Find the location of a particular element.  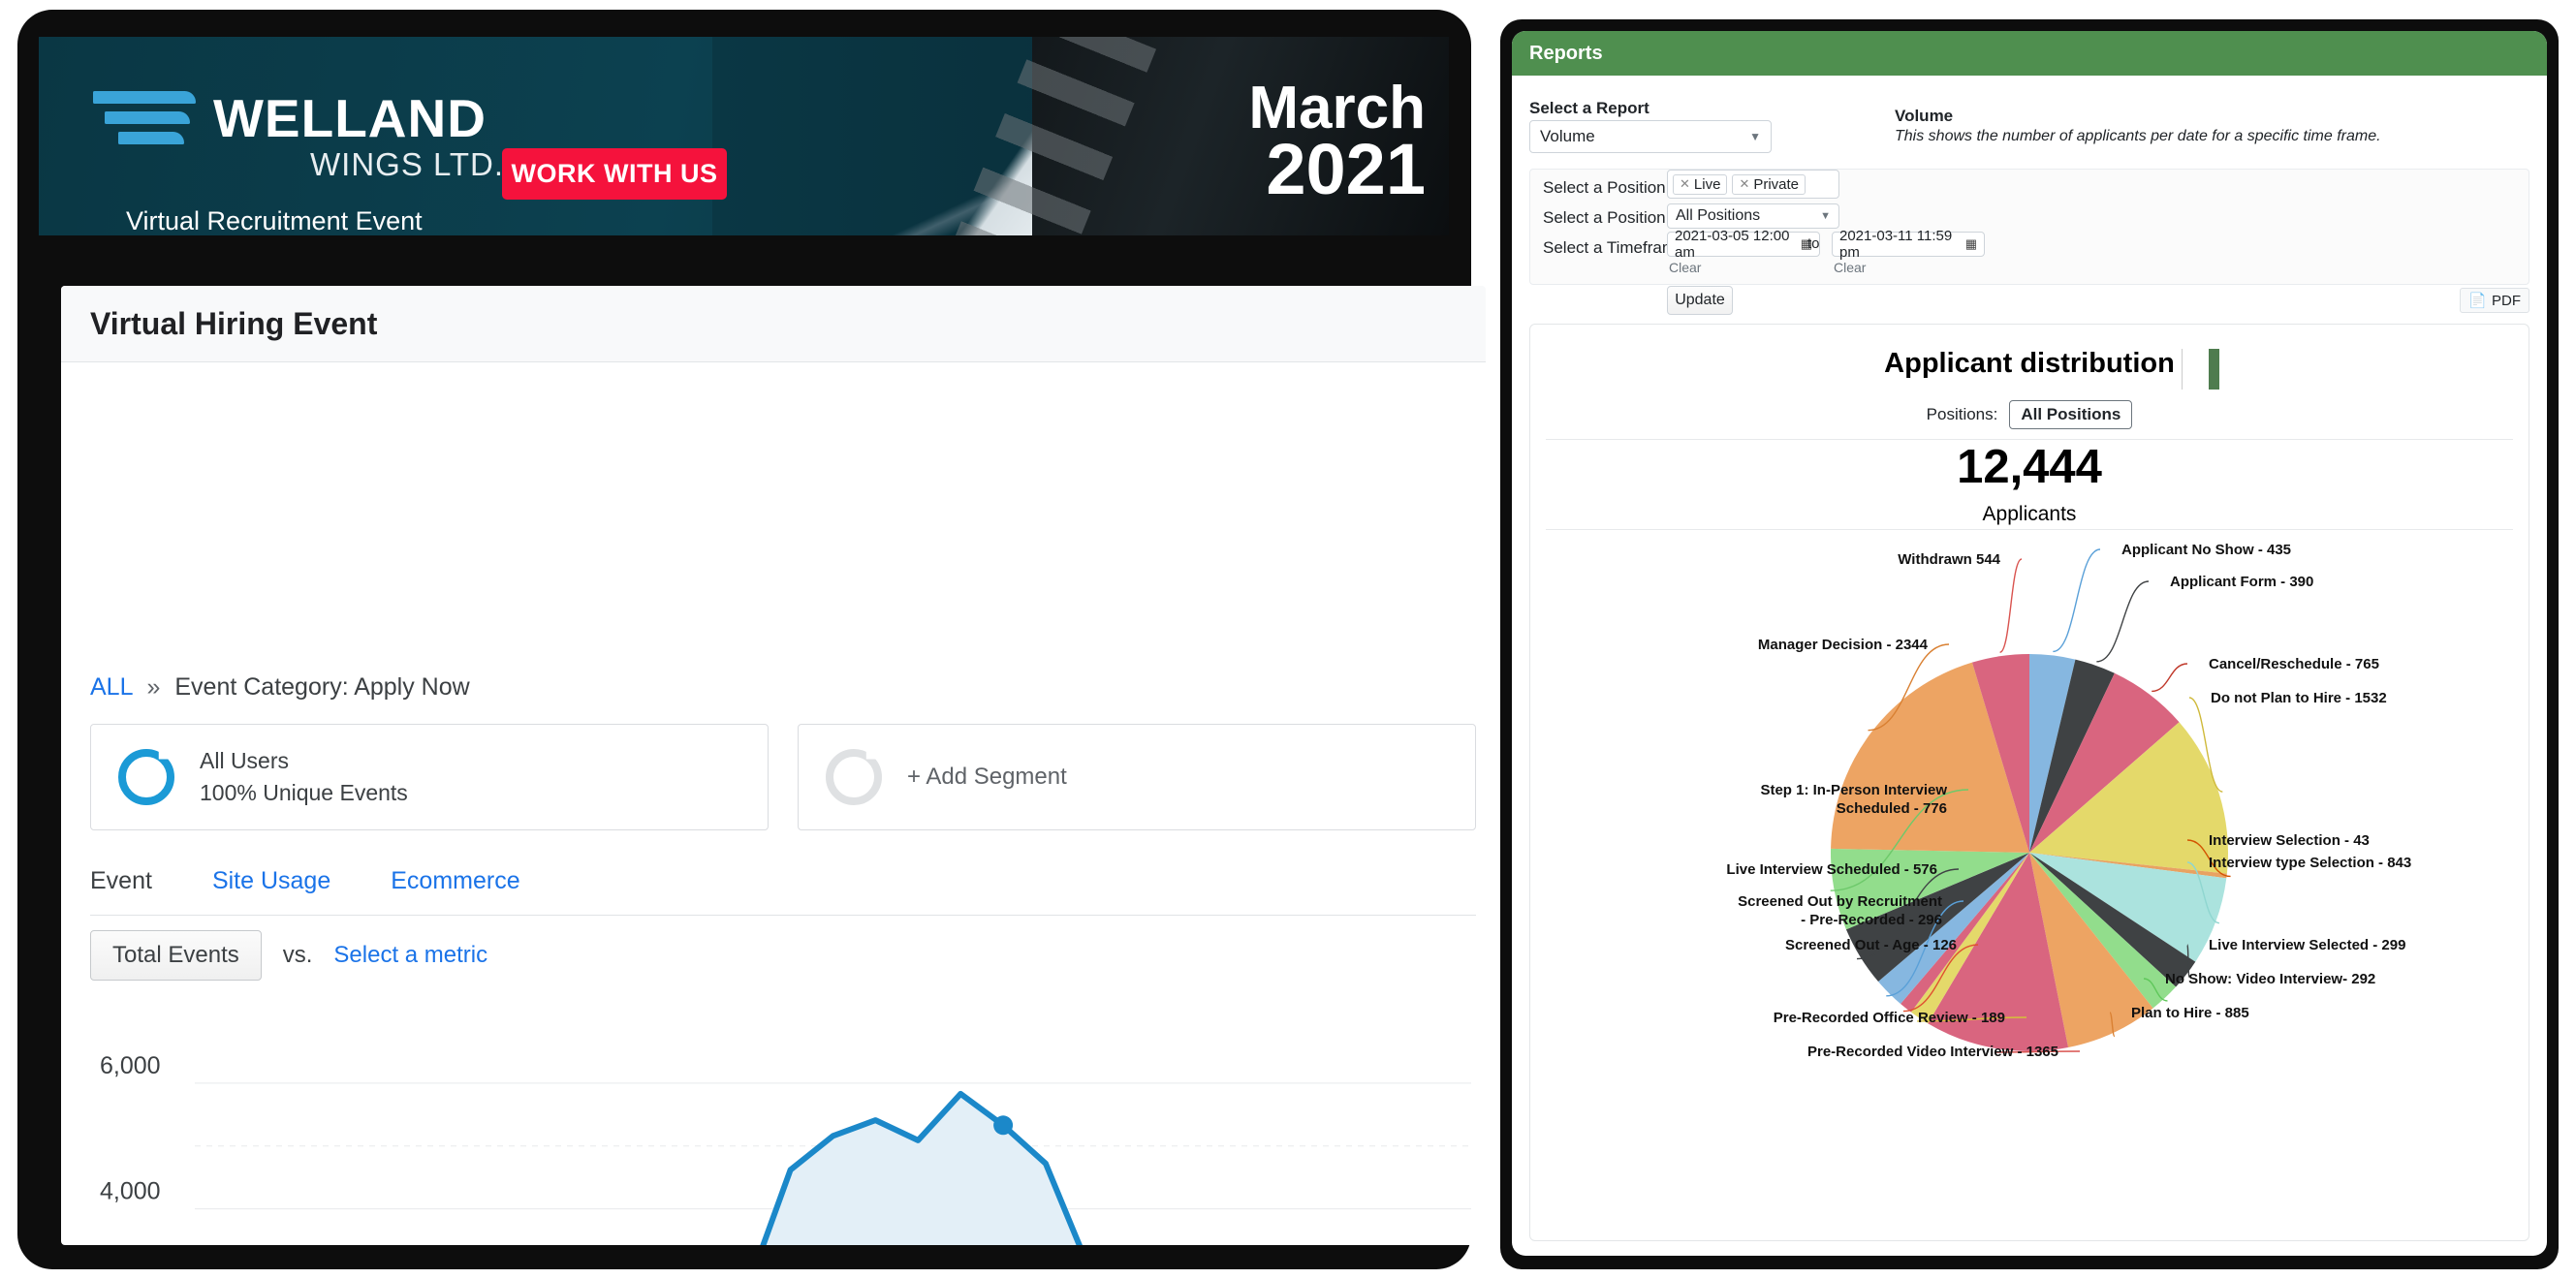

pdf-icon: 📄 is located at coordinates (2477, 301).